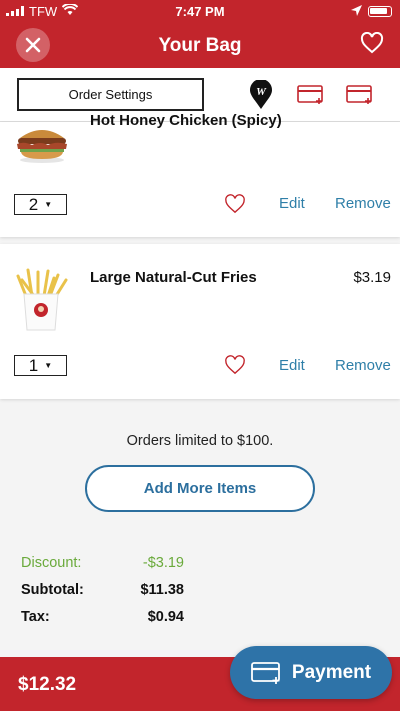  Describe the element at coordinates (200, 488) in the screenshot. I see `add-more-items-button: Add More Items` at that location.